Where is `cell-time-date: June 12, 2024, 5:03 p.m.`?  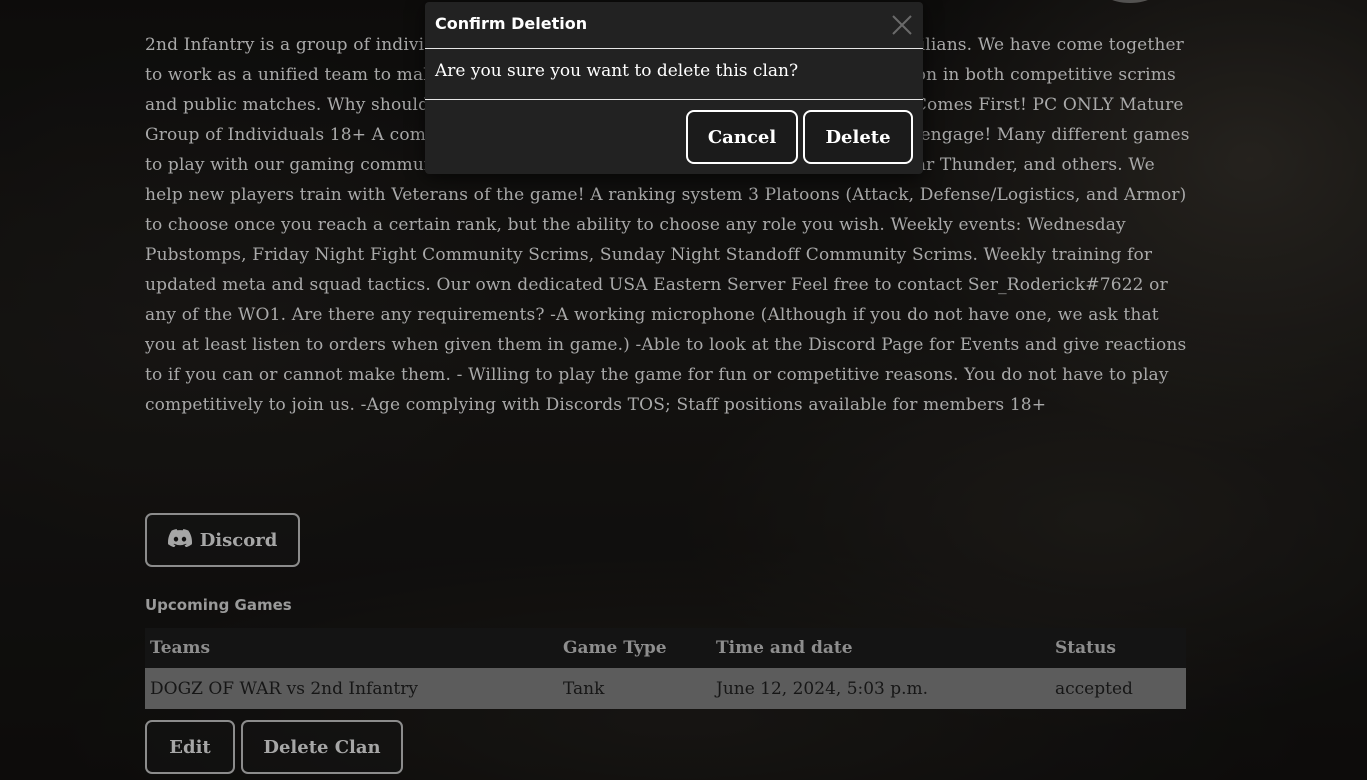 cell-time-date: June 12, 2024, 5:03 p.m. is located at coordinates (880, 688).